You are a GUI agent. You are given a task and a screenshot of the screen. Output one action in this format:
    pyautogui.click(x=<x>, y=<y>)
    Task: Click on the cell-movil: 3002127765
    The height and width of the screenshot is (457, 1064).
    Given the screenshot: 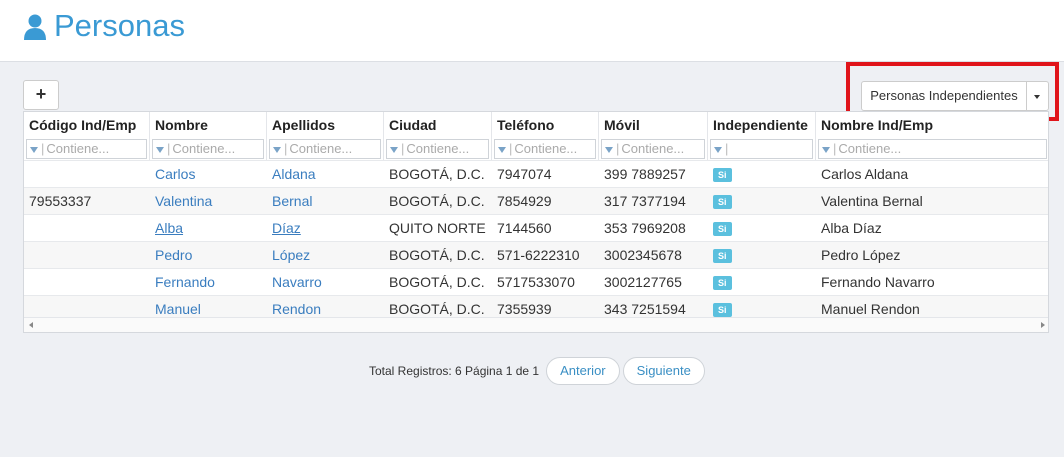 What is the action you would take?
    pyautogui.click(x=643, y=282)
    